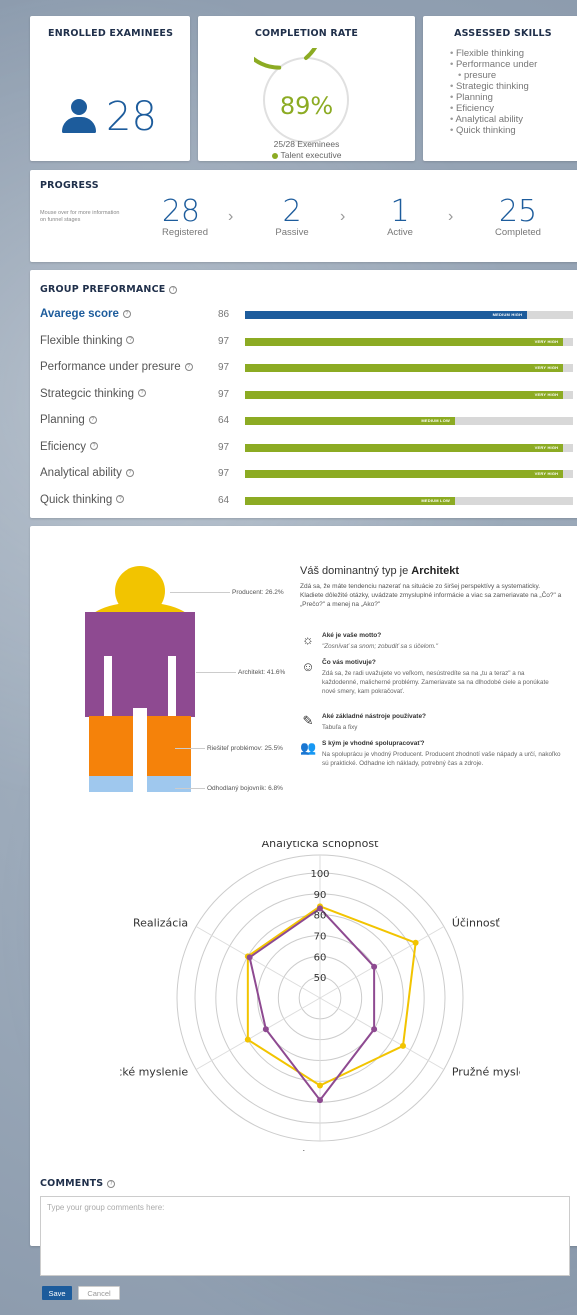 The image size is (577, 1315). Describe the element at coordinates (400, 232) in the screenshot. I see `stage-label: Active` at that location.